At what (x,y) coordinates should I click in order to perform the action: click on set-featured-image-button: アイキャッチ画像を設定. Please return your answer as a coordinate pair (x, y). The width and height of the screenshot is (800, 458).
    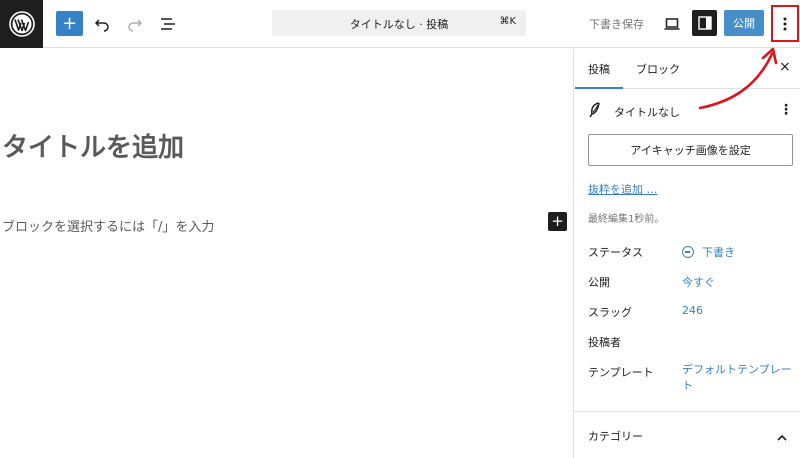
    Looking at the image, I should click on (690, 150).